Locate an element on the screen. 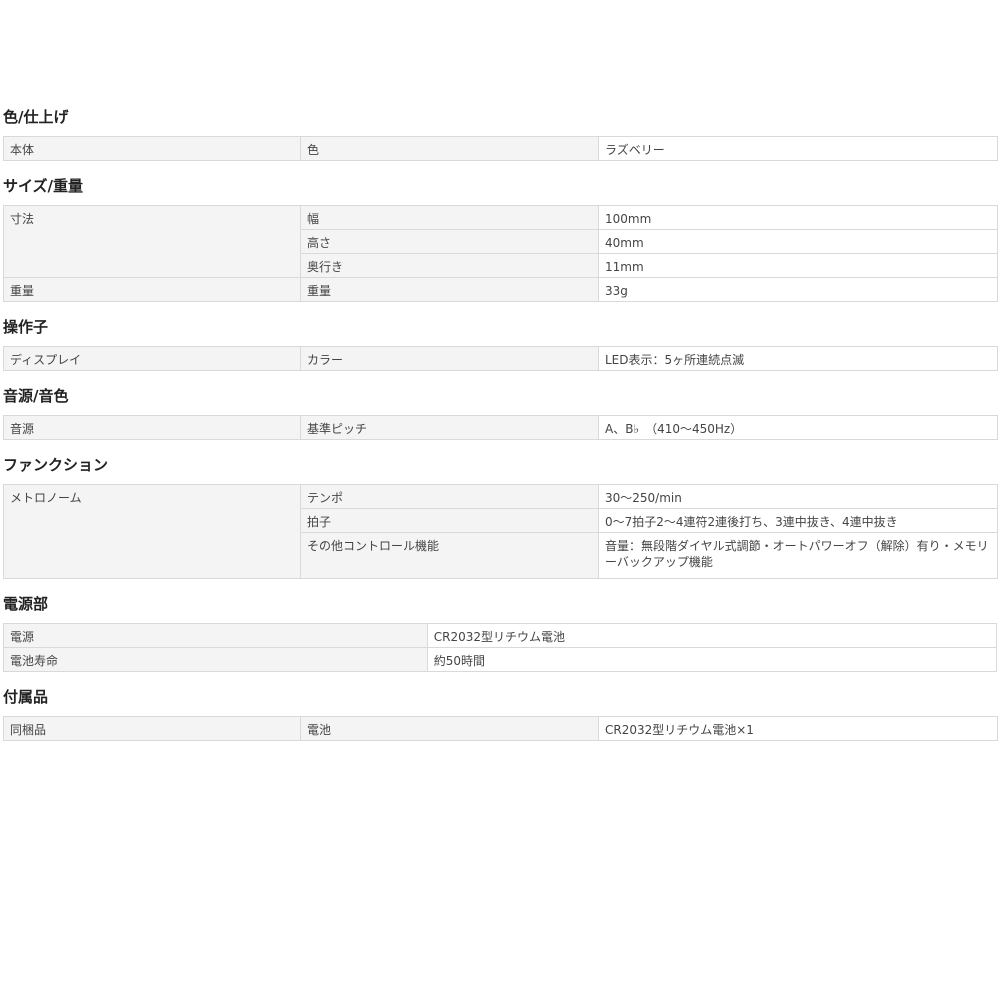 The height and width of the screenshot is (1000, 1000). row-group: 電源 is located at coordinates (215, 635).